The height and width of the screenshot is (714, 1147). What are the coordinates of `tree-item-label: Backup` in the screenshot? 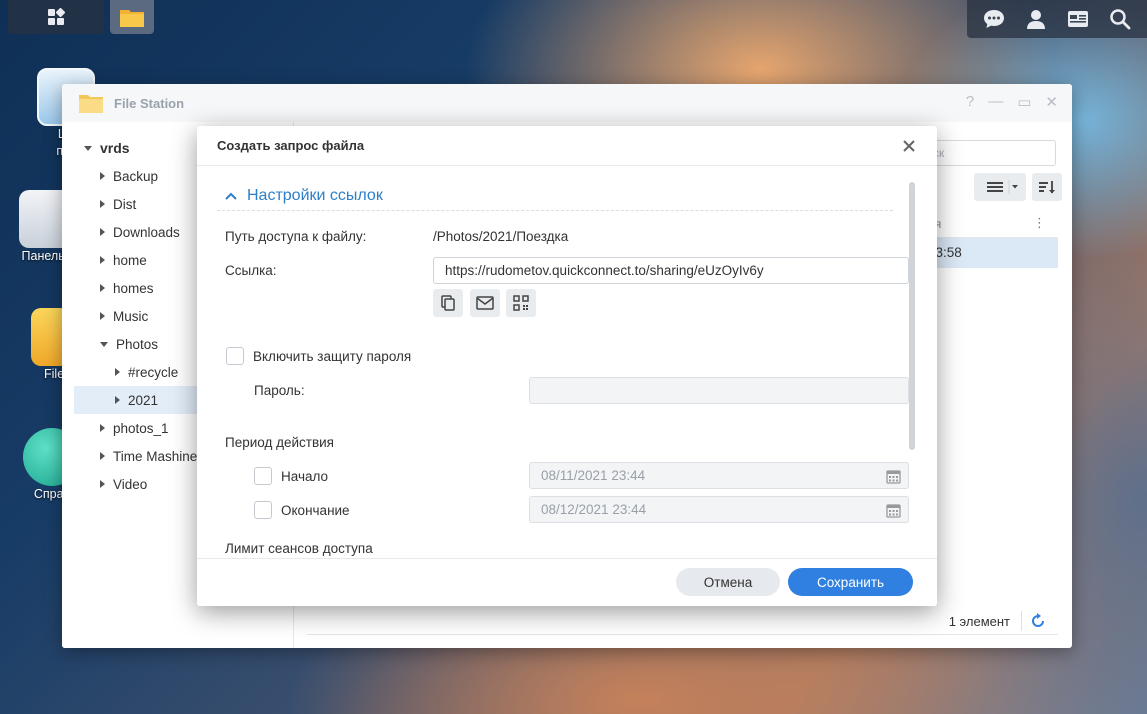 It's located at (136, 176).